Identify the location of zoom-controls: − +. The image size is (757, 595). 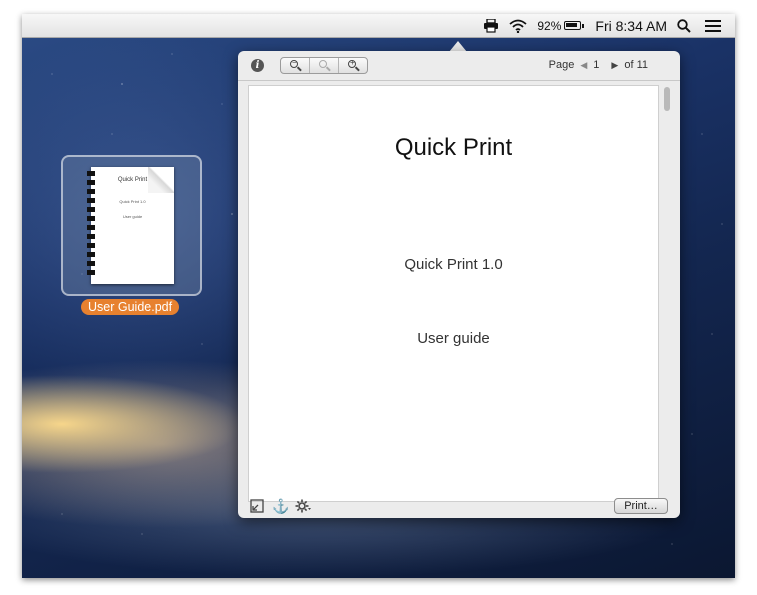
(324, 65).